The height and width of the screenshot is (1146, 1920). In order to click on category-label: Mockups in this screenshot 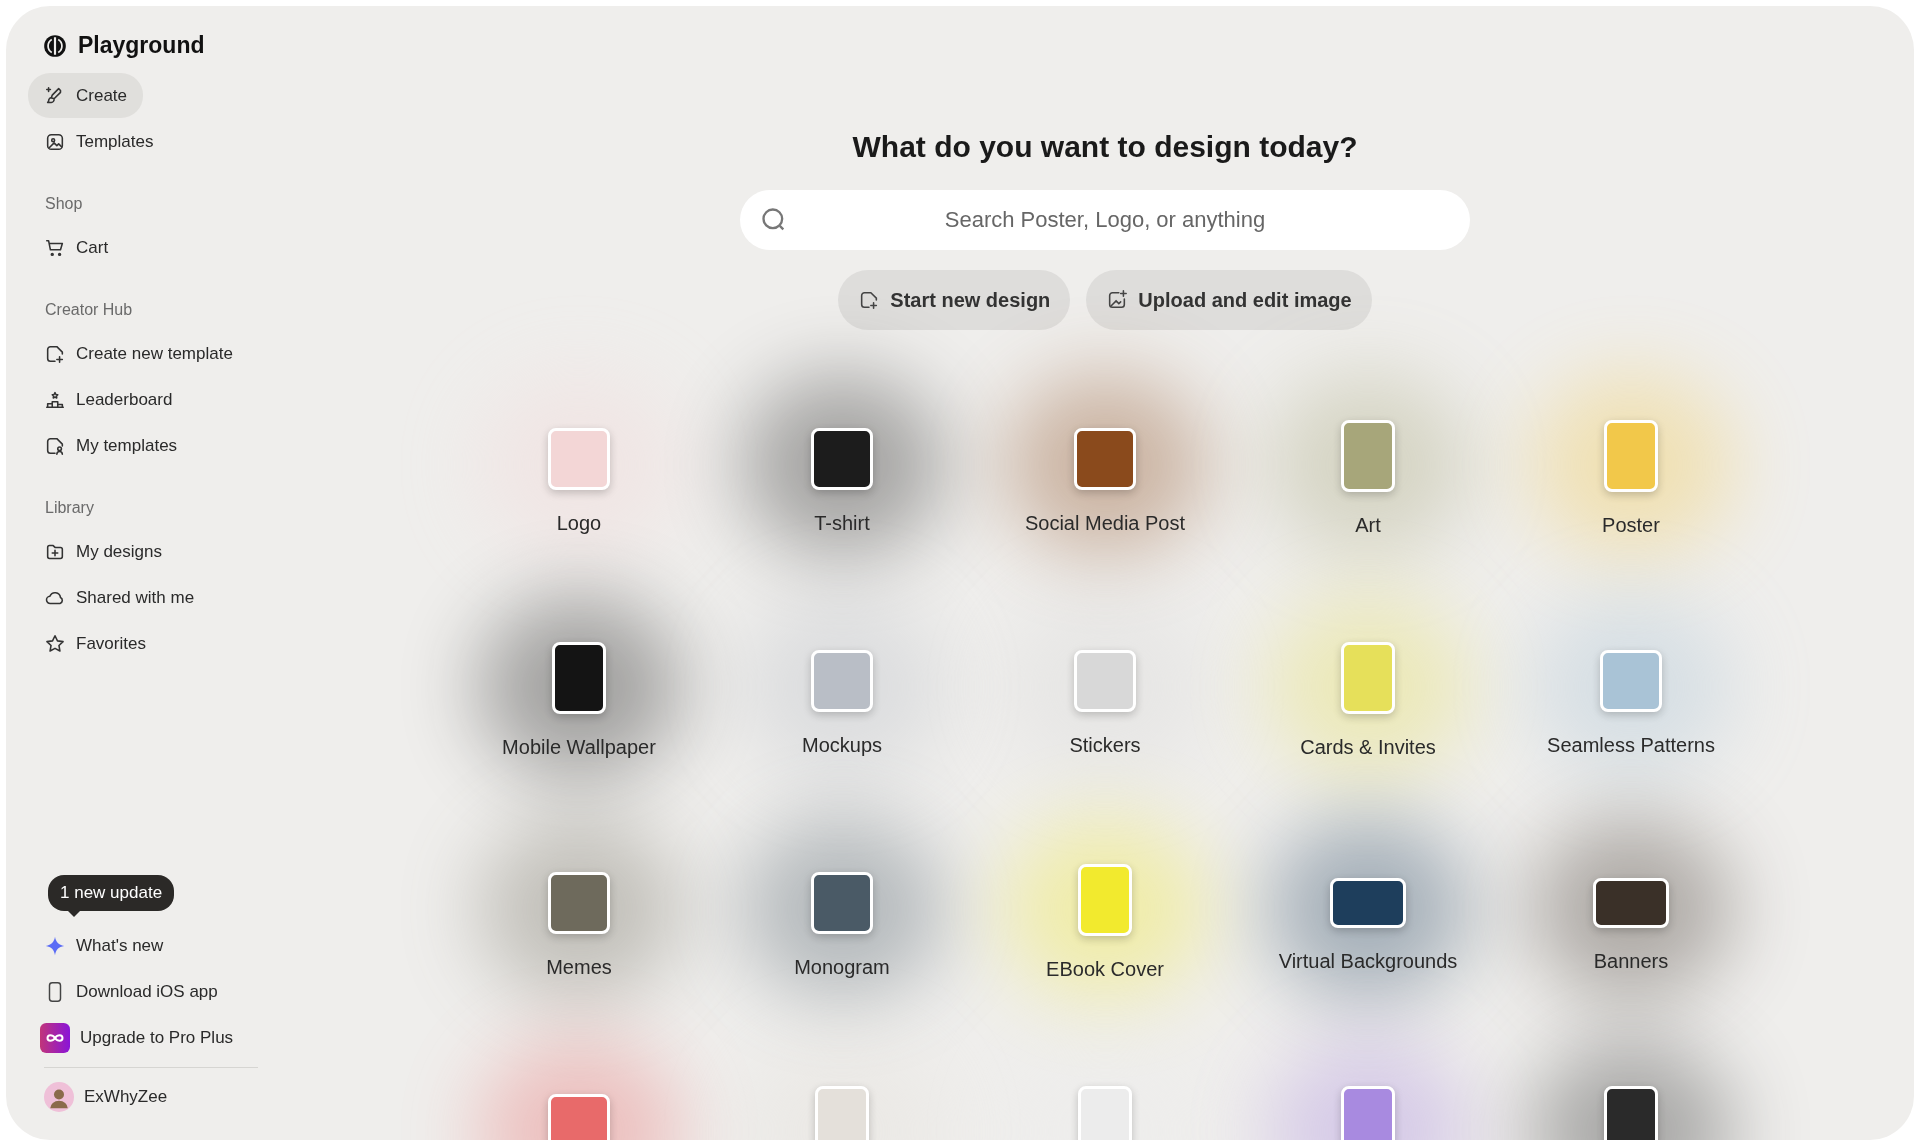, I will do `click(842, 745)`.